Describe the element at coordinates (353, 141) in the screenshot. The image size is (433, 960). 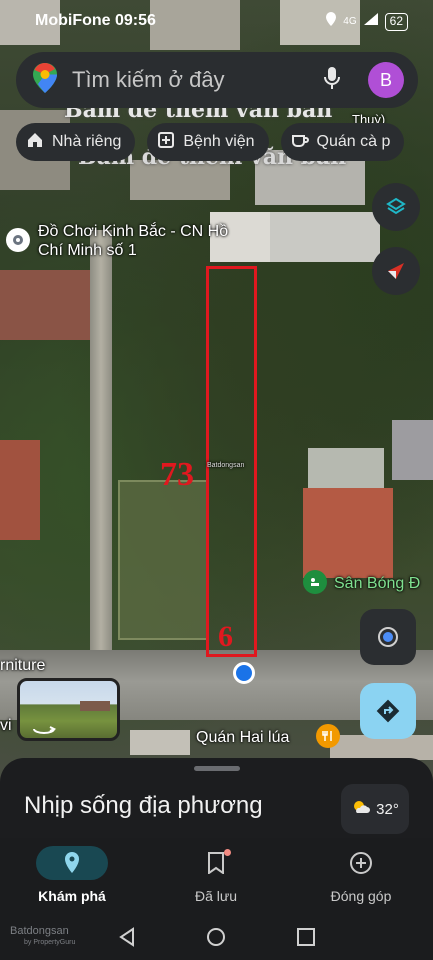
I see `chip-label: Quán cà p` at that location.